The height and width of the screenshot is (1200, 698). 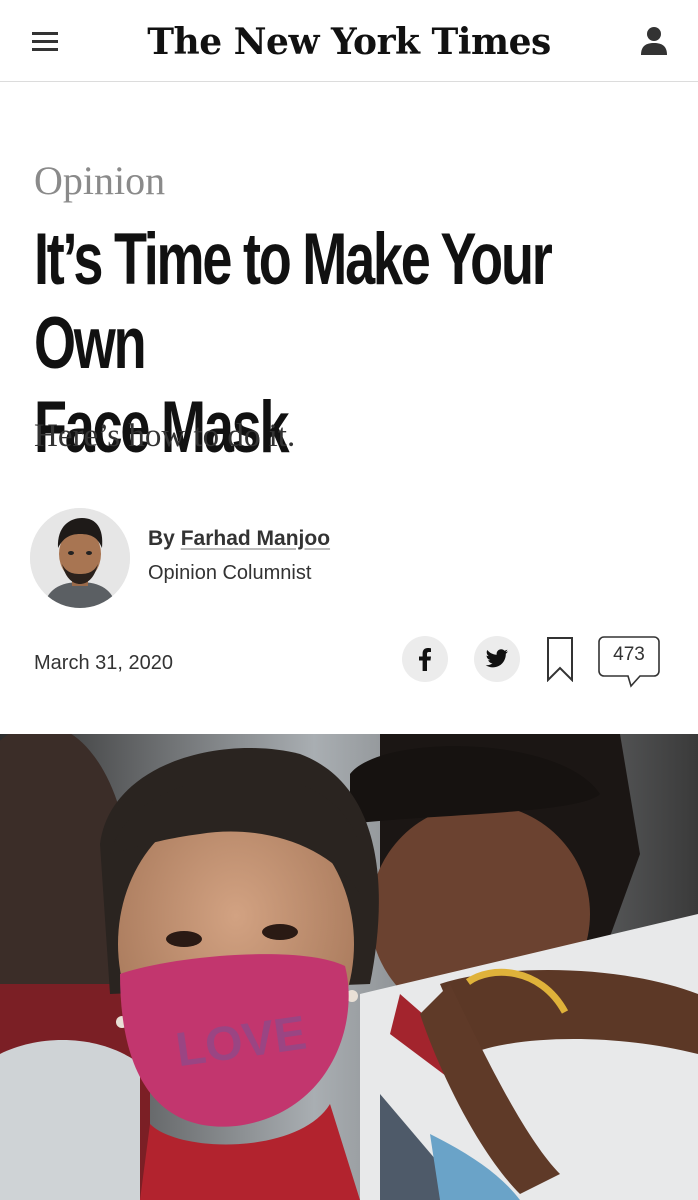 I want to click on author-name-link: Farhad Manjoo, so click(x=255, y=538).